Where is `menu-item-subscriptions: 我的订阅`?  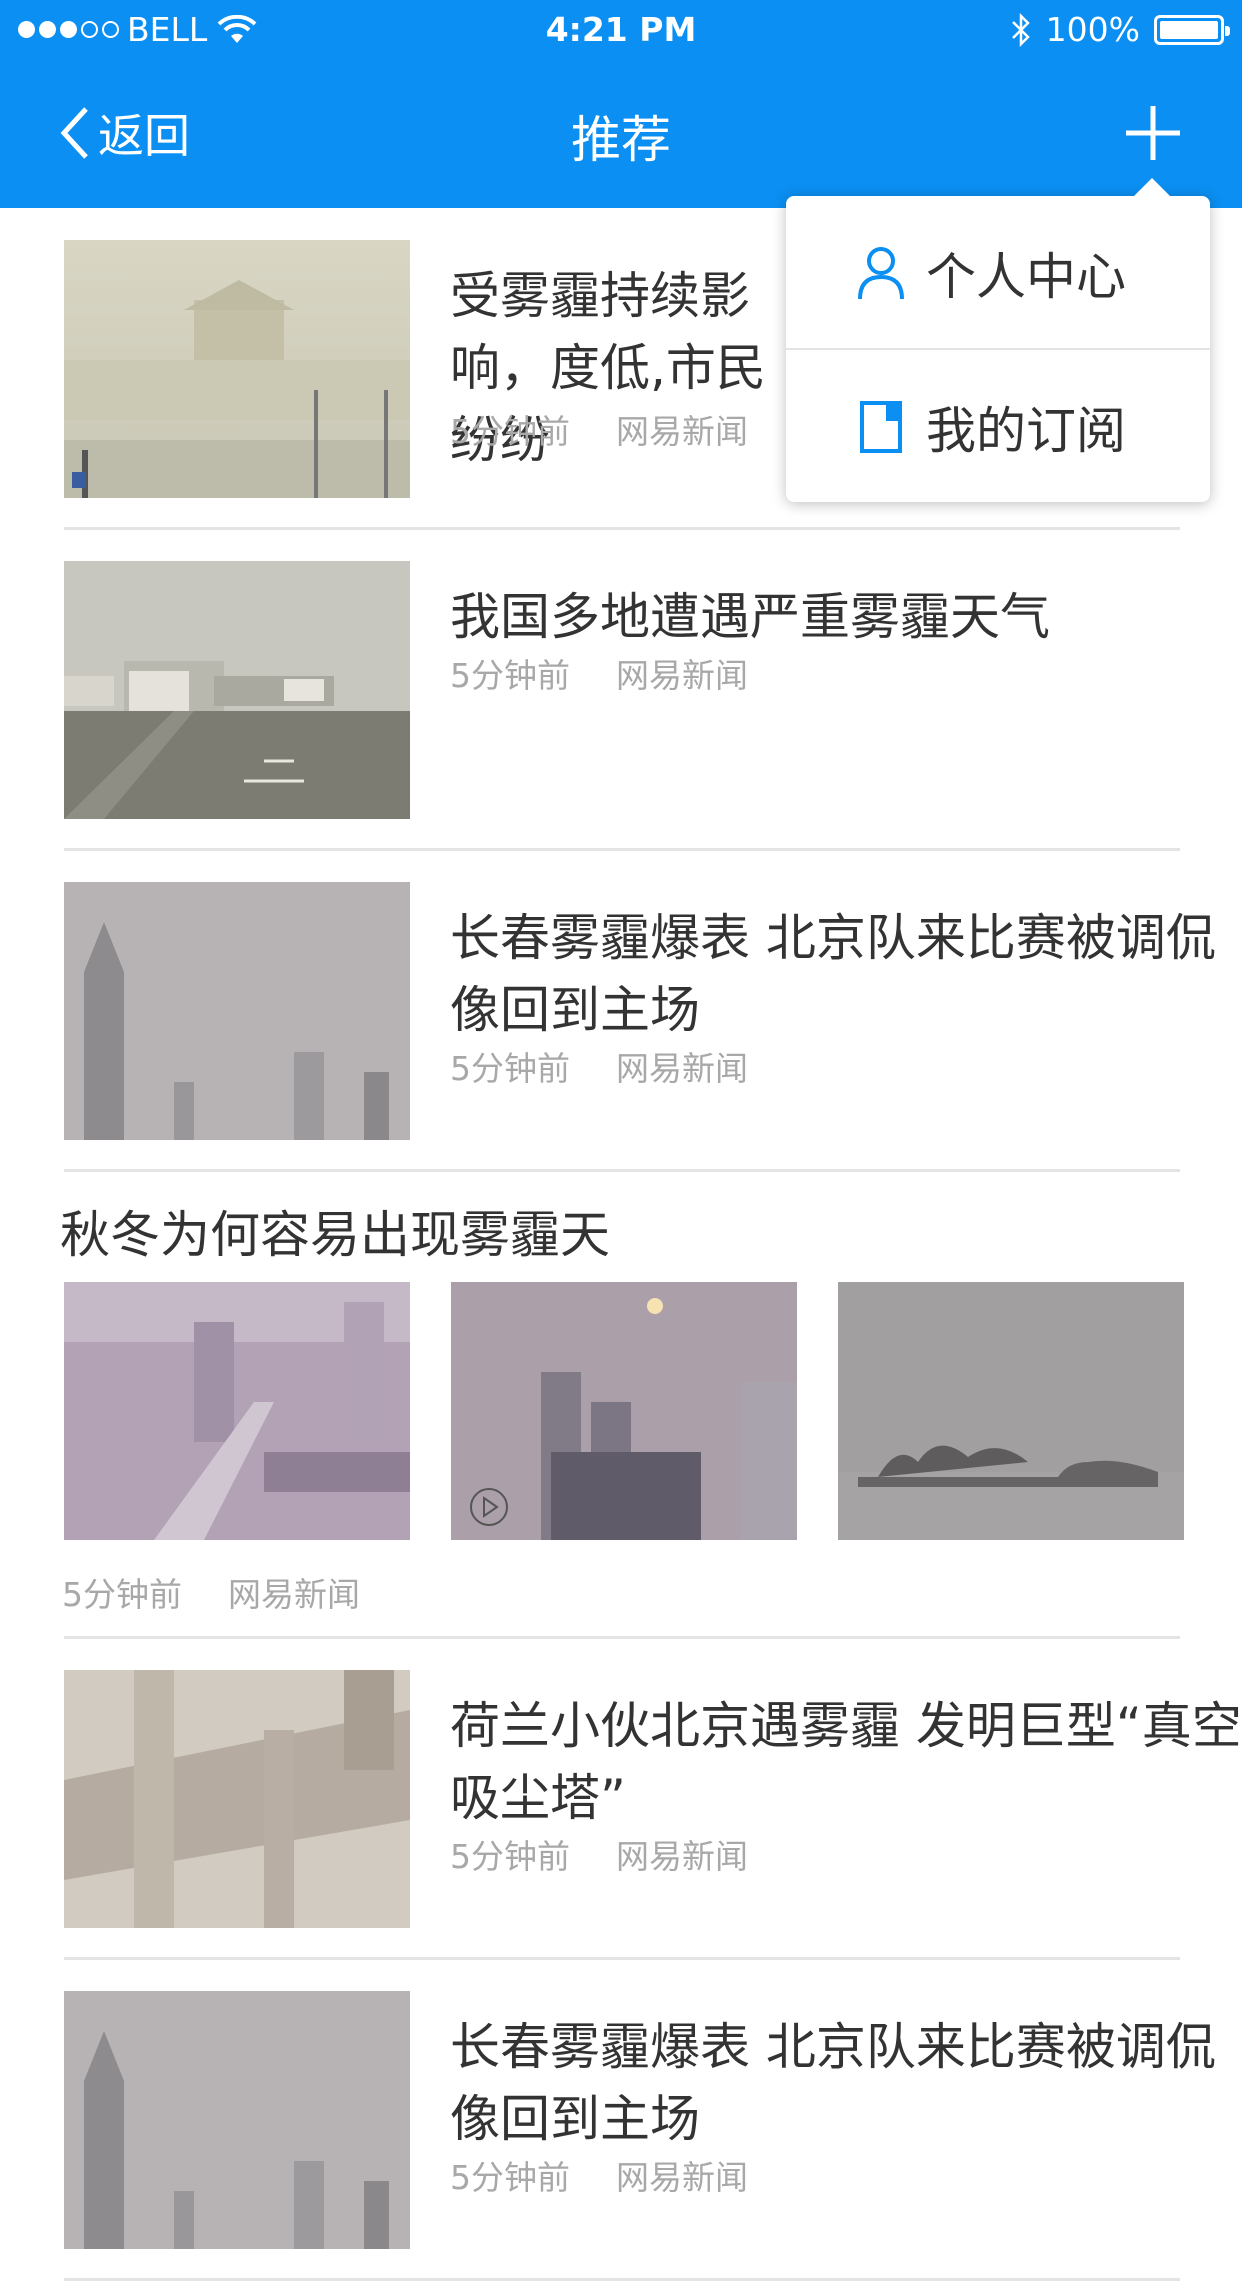
menu-item-subscriptions: 我的订阅 is located at coordinates (998, 426).